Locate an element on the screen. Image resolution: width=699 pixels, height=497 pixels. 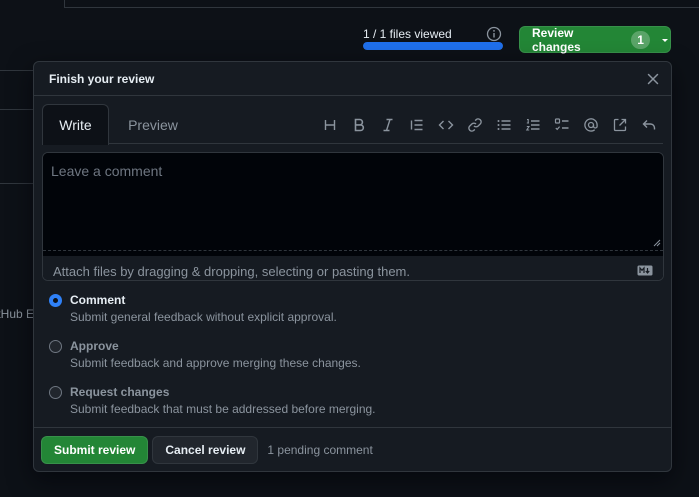
link-icon is located at coordinates (474, 125).